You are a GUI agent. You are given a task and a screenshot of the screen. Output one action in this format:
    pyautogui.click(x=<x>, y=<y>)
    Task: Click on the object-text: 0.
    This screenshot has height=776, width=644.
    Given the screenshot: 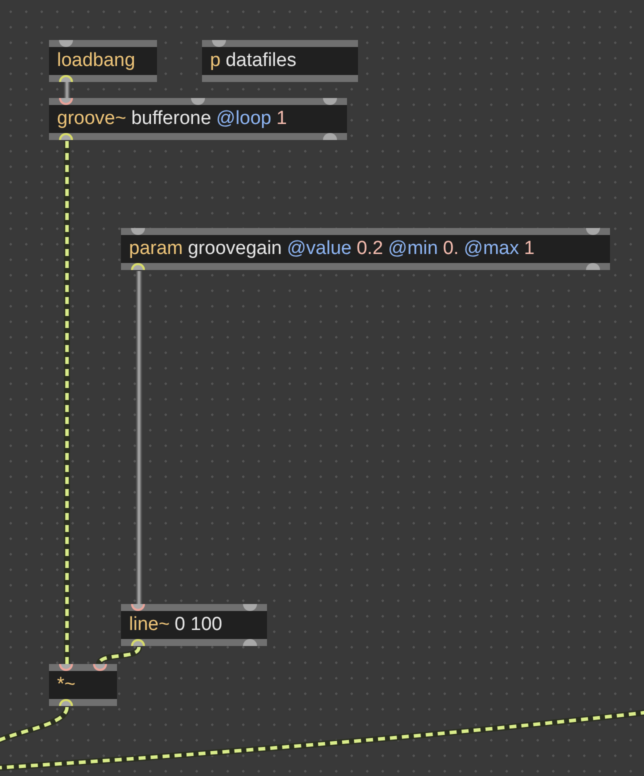 What is the action you would take?
    pyautogui.click(x=450, y=249)
    